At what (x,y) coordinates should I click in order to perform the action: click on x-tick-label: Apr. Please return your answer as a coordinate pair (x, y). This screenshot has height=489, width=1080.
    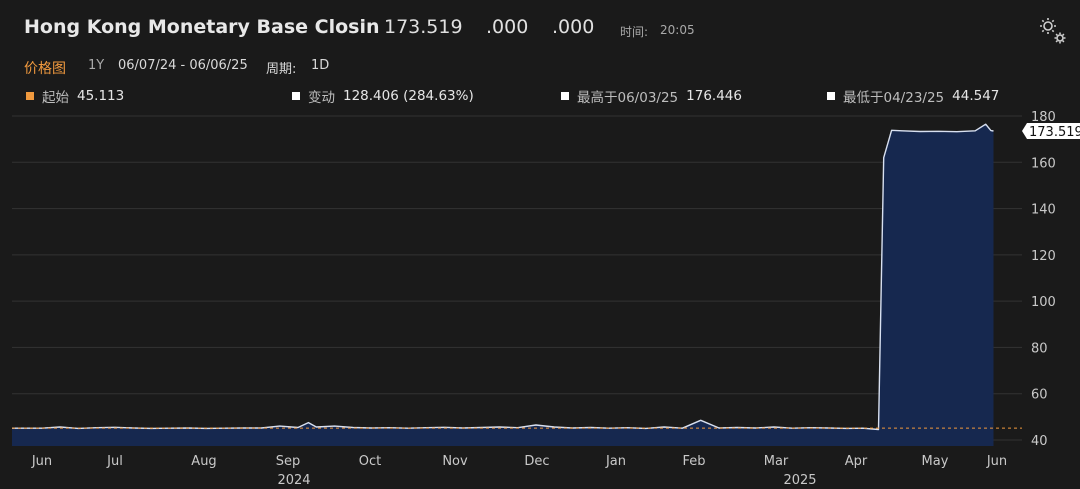
    Looking at the image, I should click on (856, 461).